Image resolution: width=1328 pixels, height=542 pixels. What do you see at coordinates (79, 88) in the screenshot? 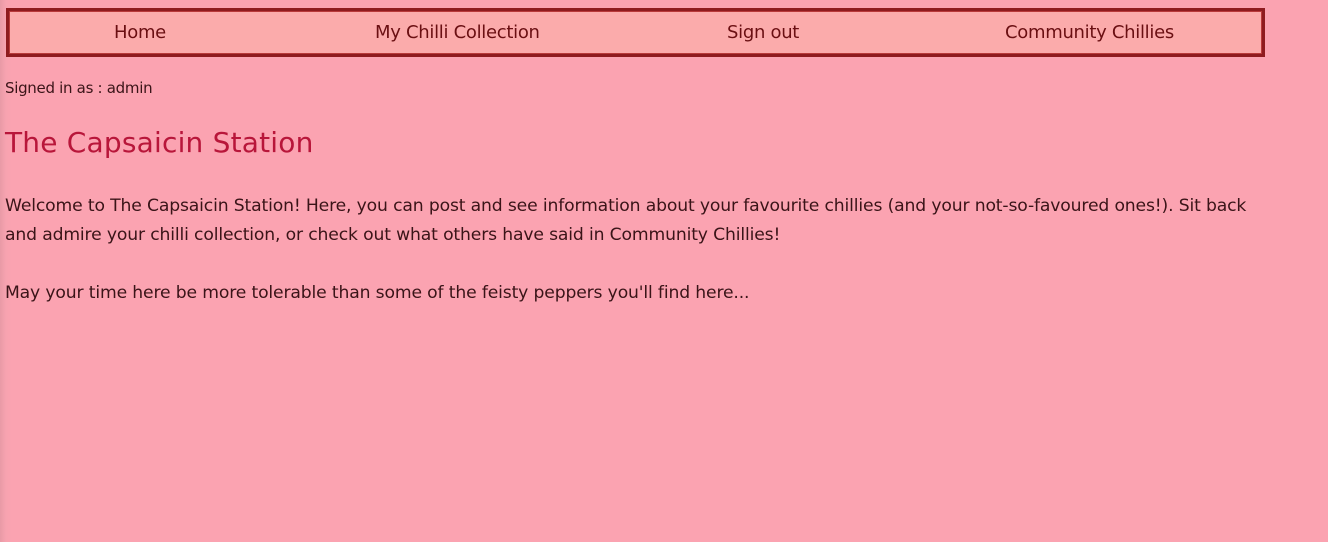
I see `signed-in-status: Signed in as : admin` at bounding box center [79, 88].